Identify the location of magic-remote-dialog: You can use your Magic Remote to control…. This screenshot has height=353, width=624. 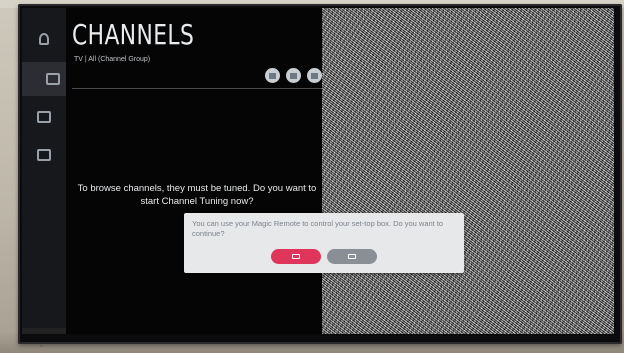
(324, 243).